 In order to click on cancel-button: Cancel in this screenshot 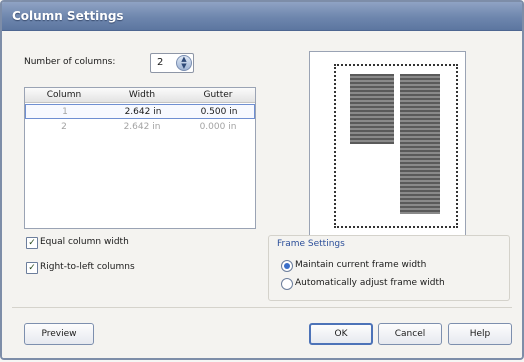, I will do `click(410, 334)`.